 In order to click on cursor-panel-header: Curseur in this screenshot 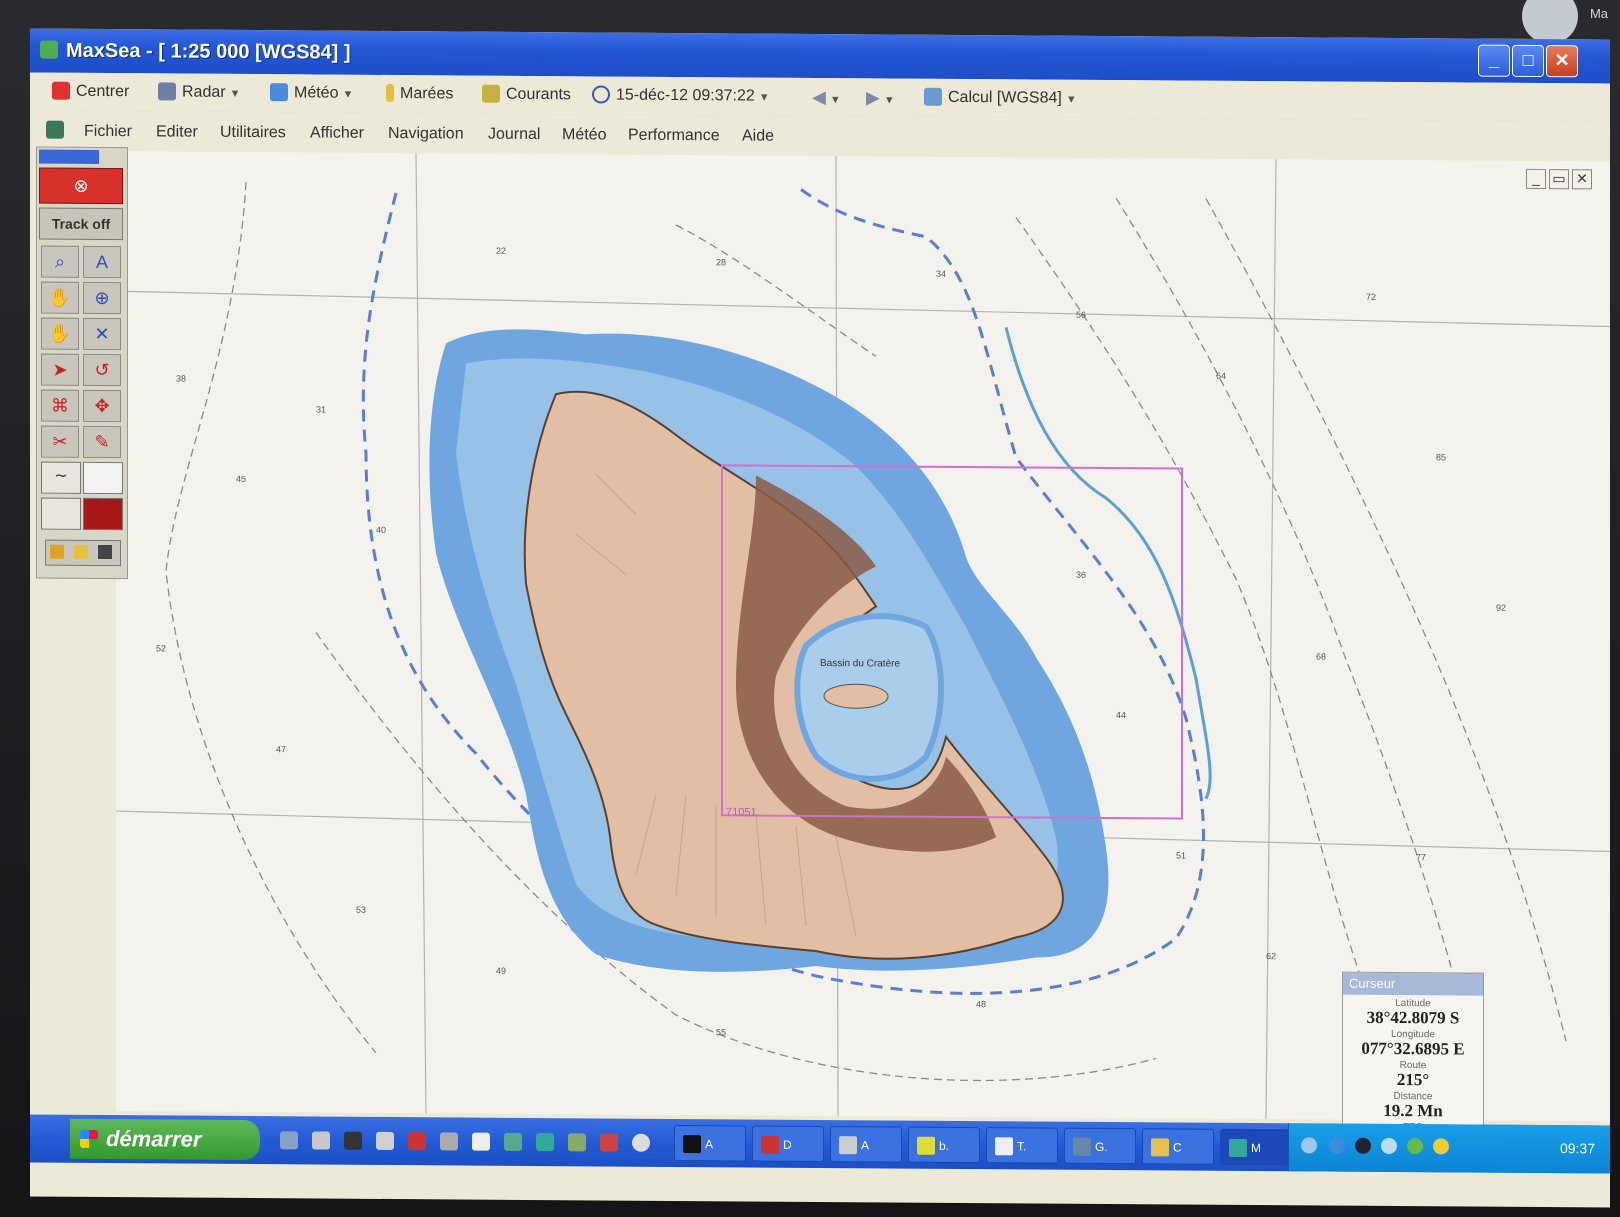, I will do `click(1413, 984)`.